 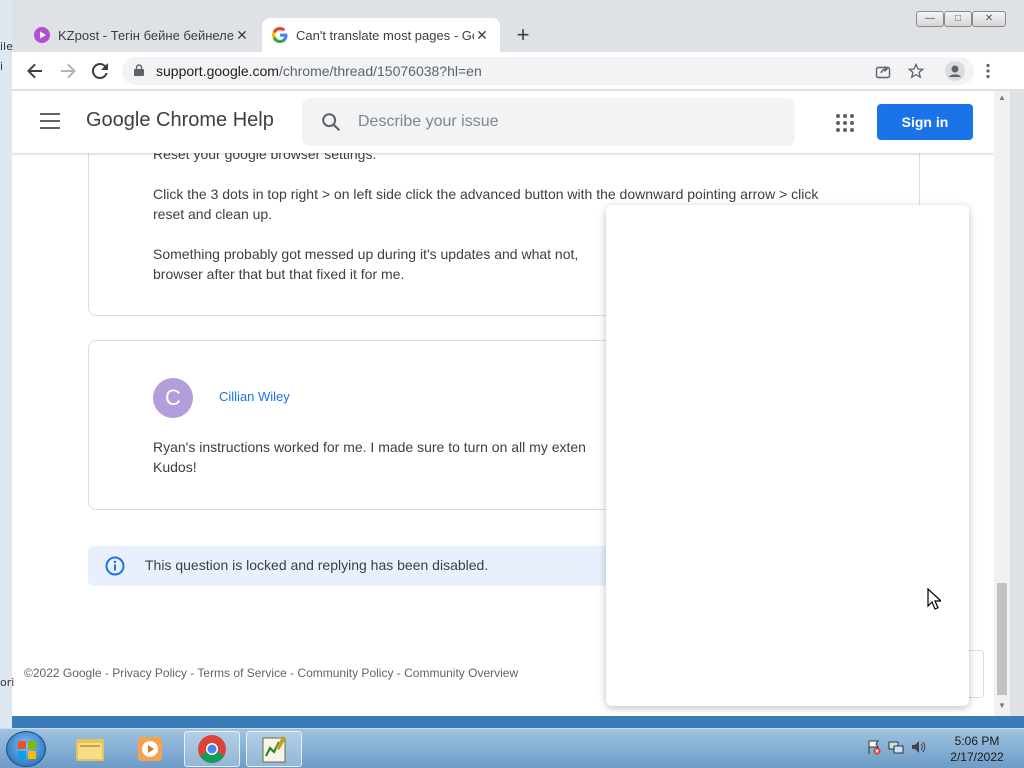 I want to click on minimize-button: —, so click(x=930, y=19).